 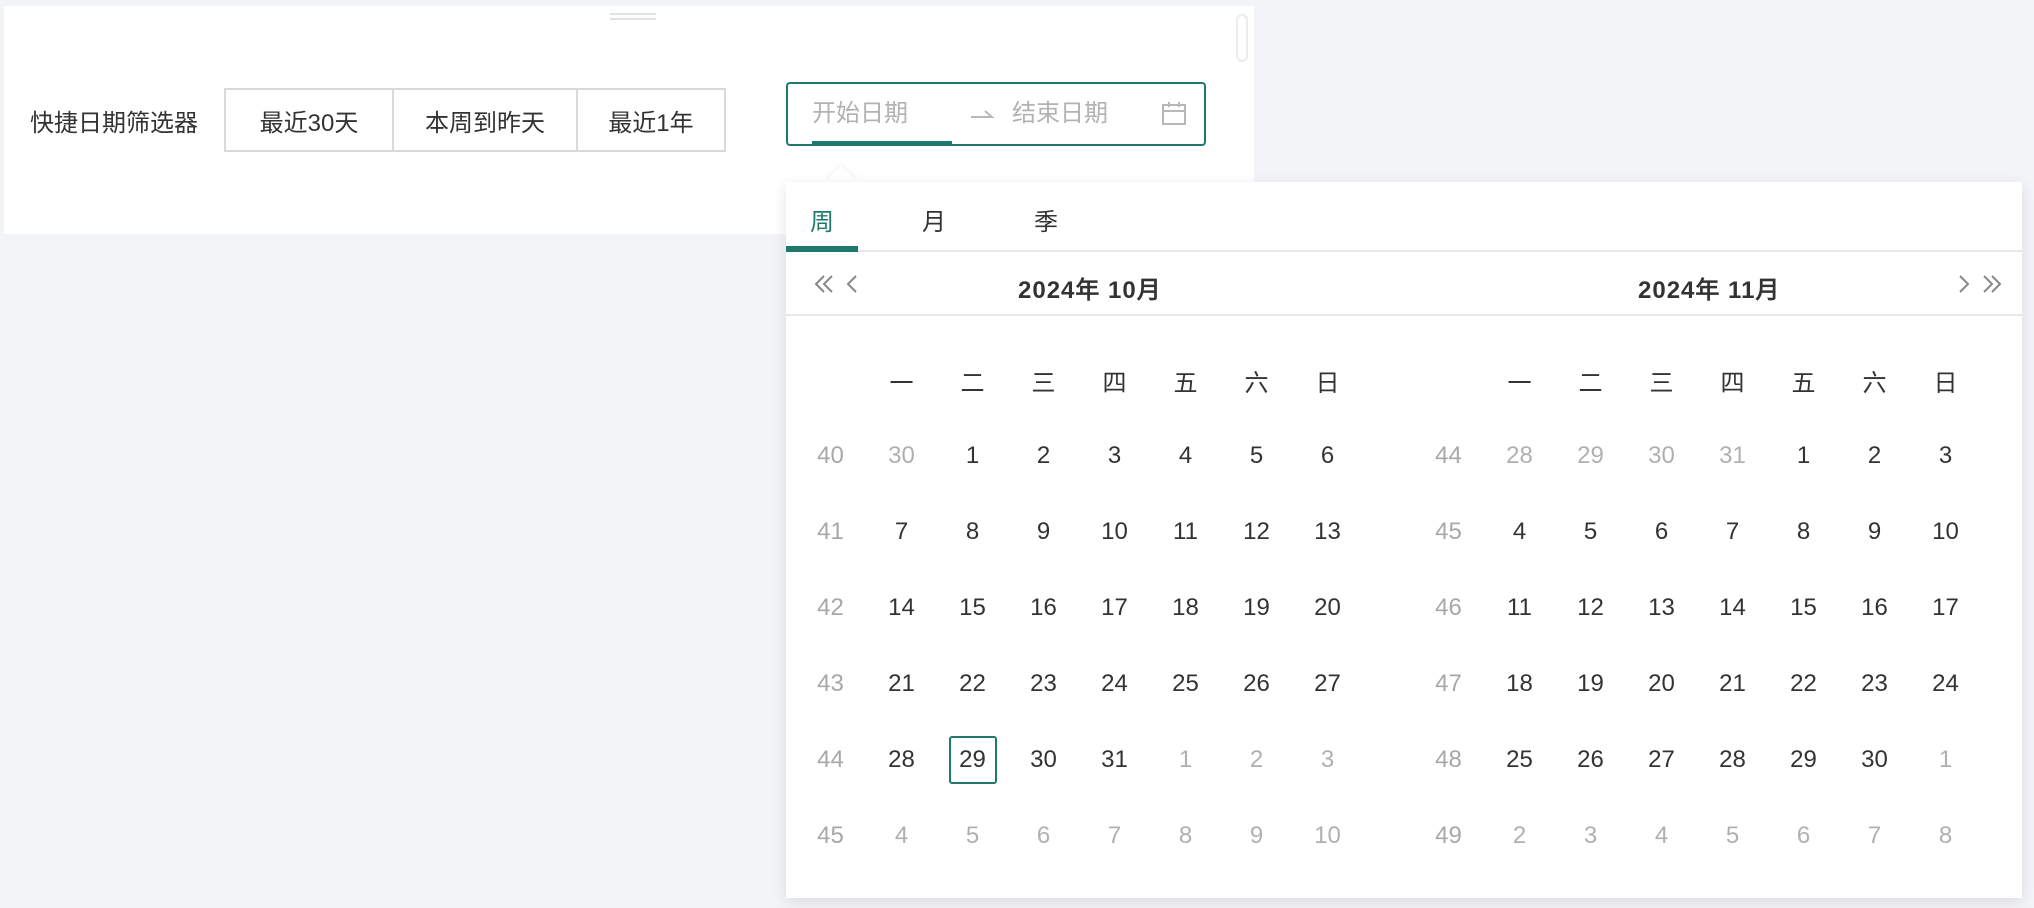 What do you see at coordinates (1077, 114) in the screenshot?
I see `end-date-input` at bounding box center [1077, 114].